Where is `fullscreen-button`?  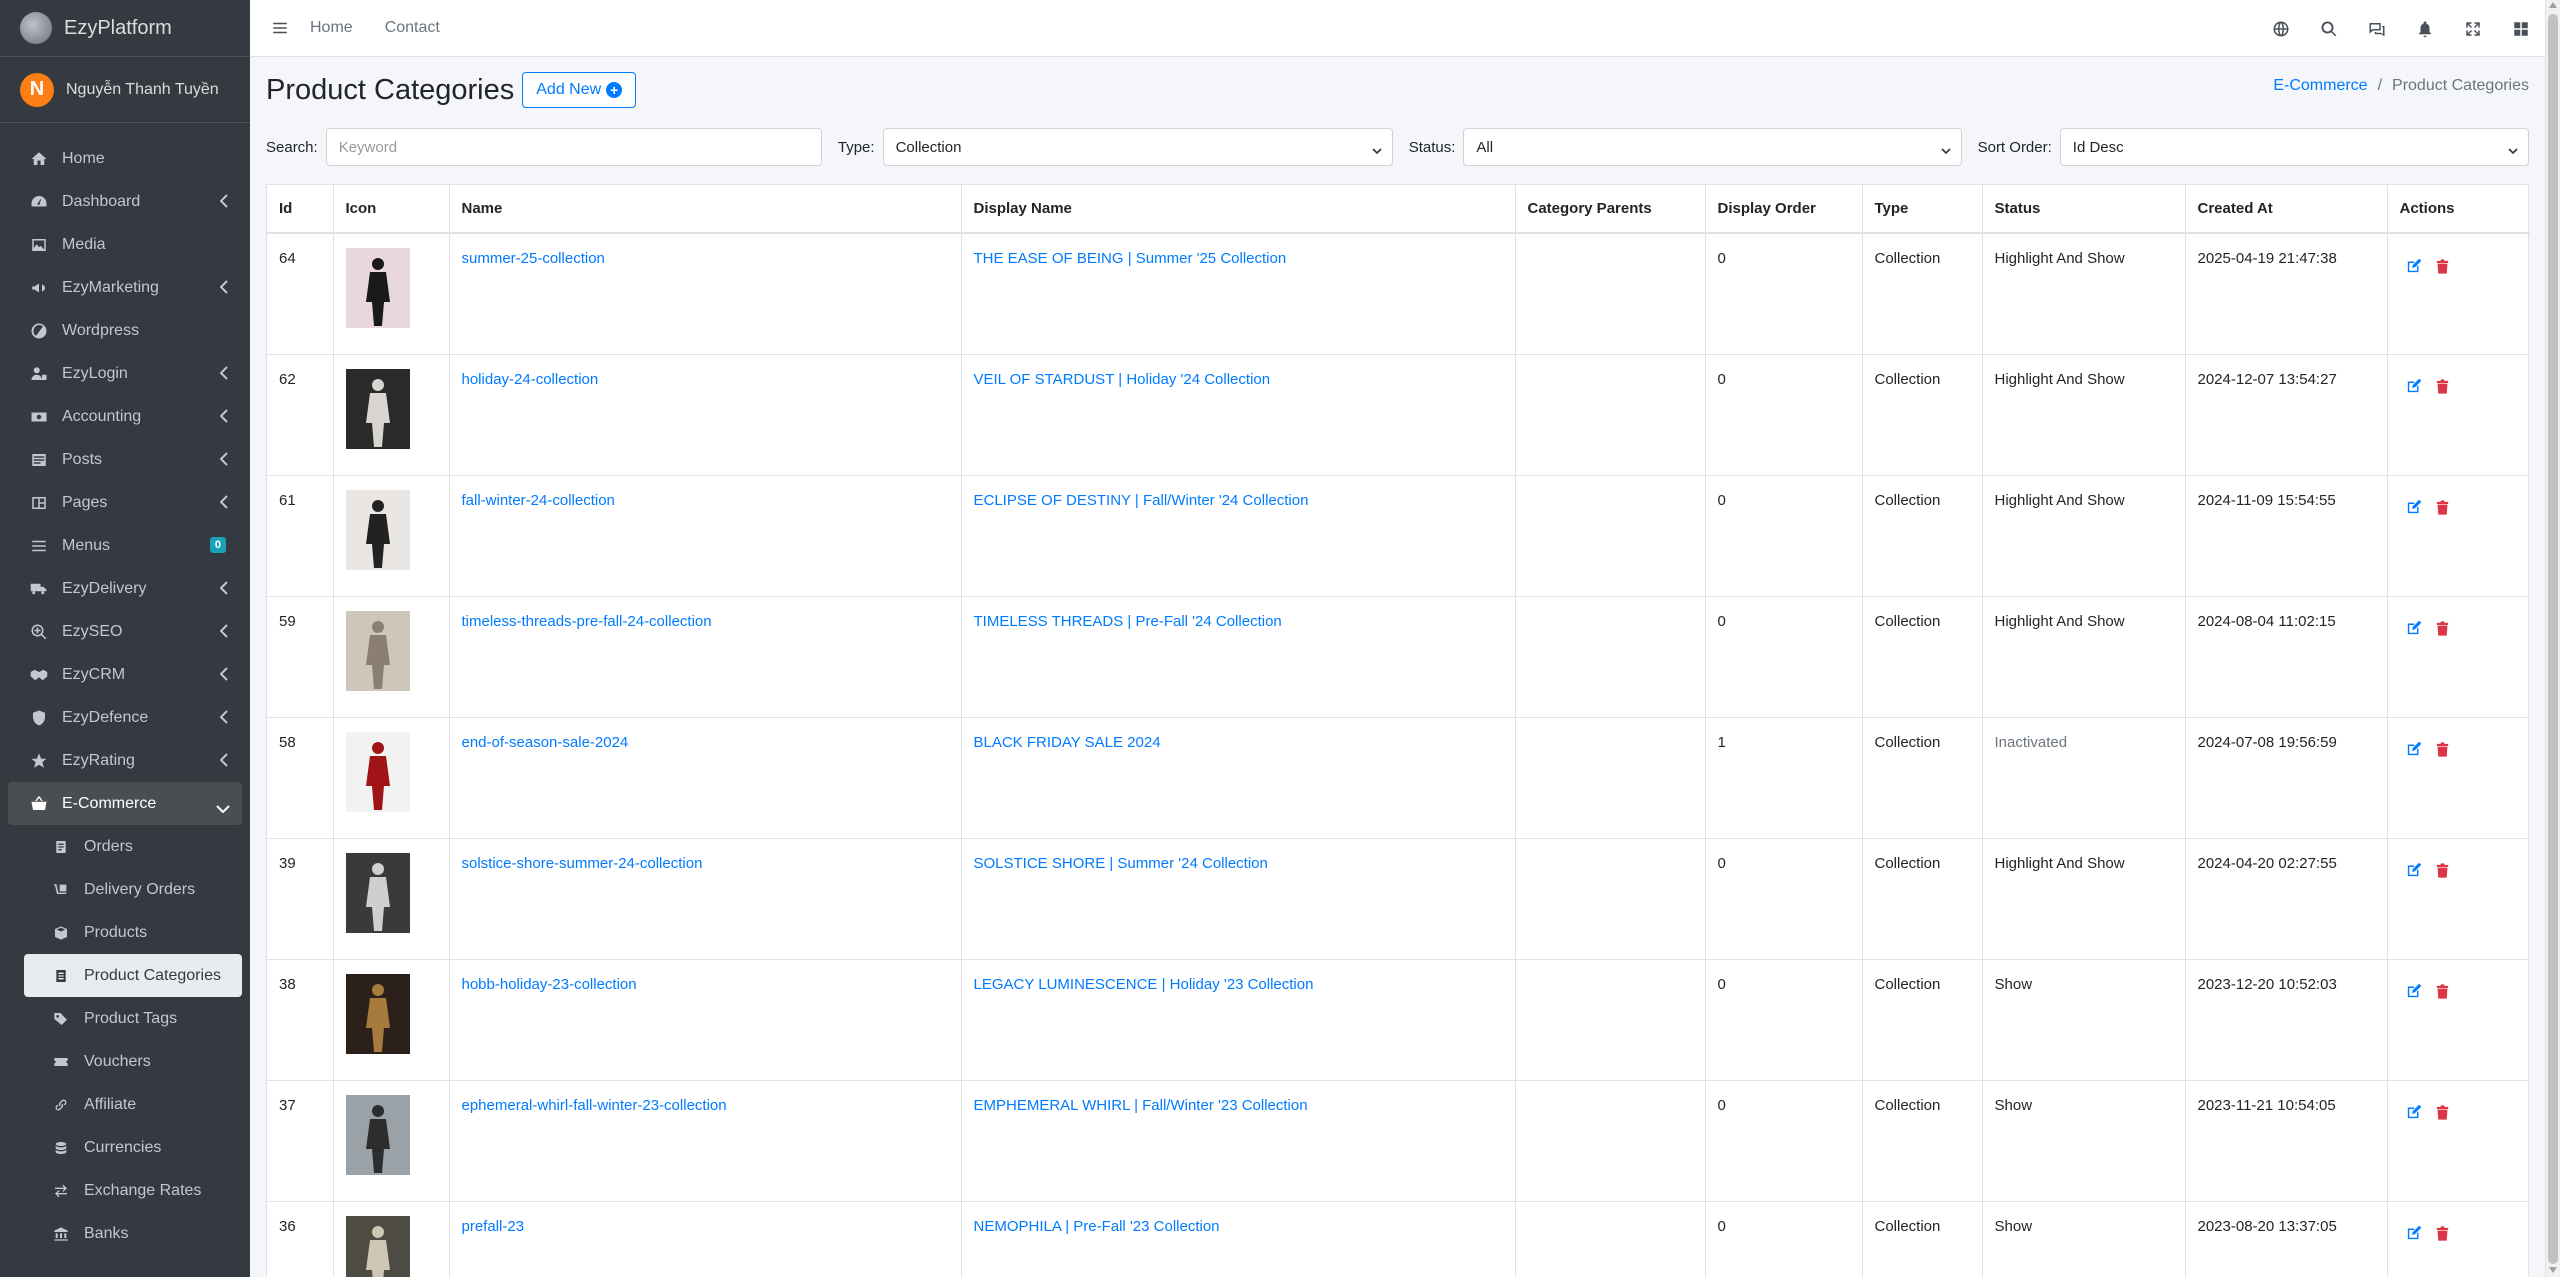 fullscreen-button is located at coordinates (2473, 28).